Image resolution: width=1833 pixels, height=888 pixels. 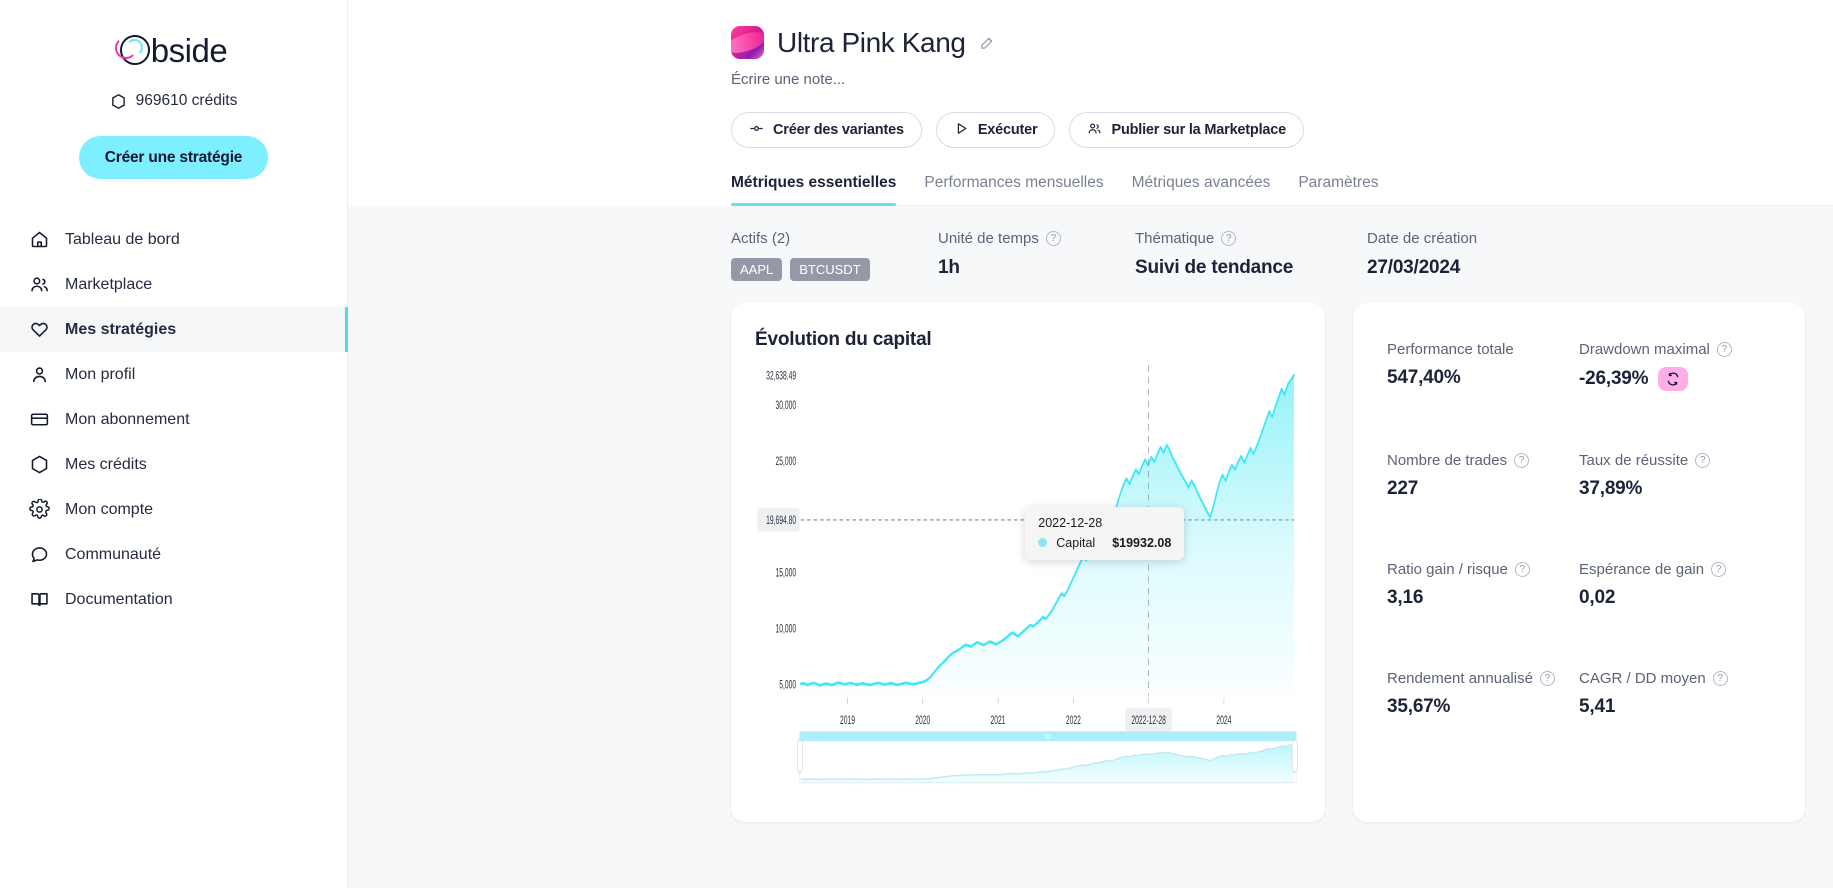 What do you see at coordinates (756, 130) in the screenshot?
I see `variants-icon` at bounding box center [756, 130].